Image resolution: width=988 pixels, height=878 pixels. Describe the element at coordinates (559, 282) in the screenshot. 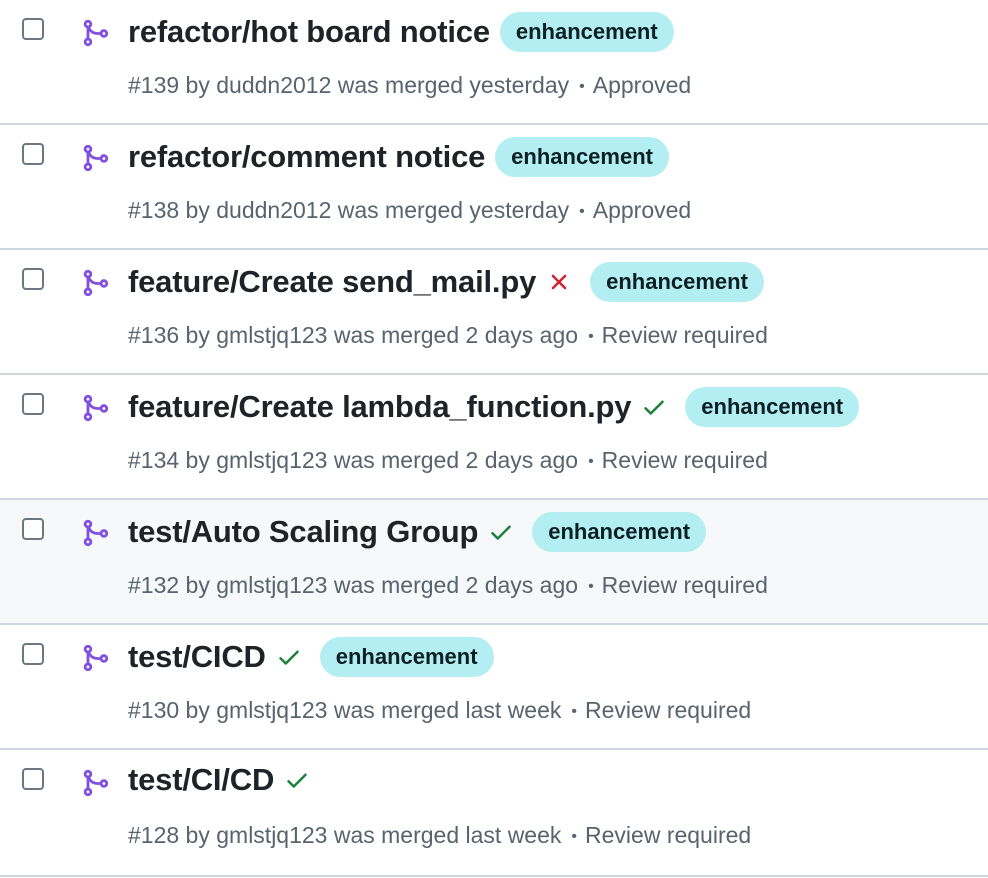

I see `x-icon` at that location.